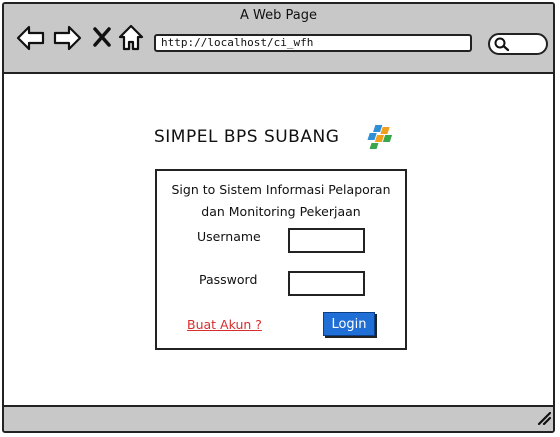 The height and width of the screenshot is (437, 560). I want to click on password-input, so click(326, 283).